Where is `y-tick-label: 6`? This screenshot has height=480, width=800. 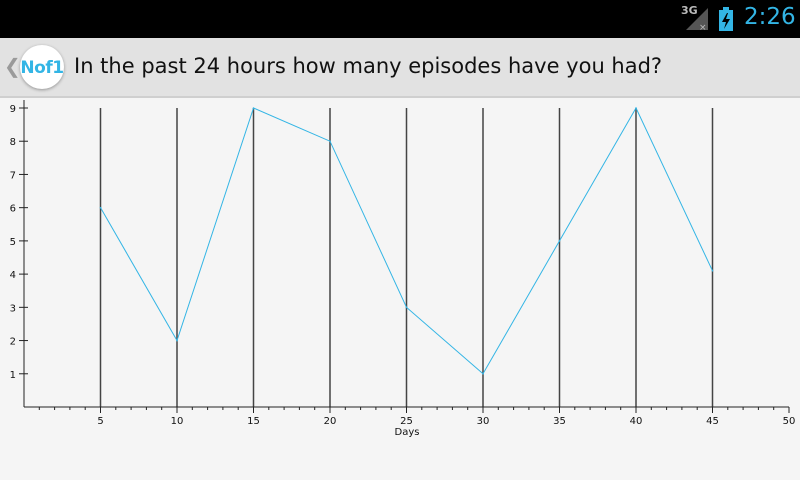 y-tick-label: 6 is located at coordinates (13, 209).